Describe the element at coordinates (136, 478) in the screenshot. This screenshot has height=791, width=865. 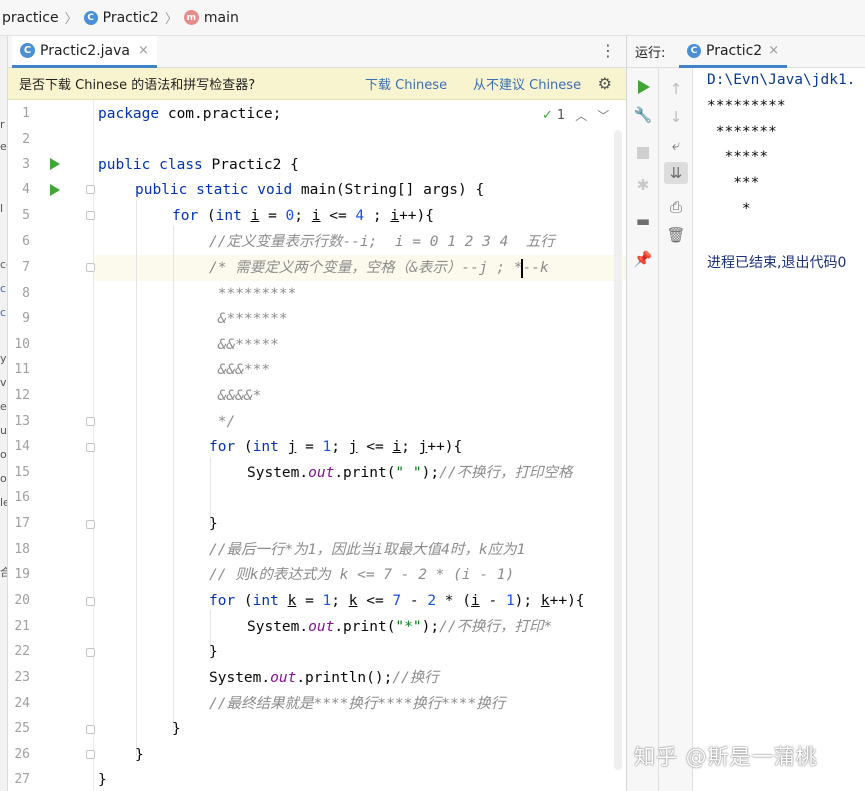
I see `indent-guide` at that location.